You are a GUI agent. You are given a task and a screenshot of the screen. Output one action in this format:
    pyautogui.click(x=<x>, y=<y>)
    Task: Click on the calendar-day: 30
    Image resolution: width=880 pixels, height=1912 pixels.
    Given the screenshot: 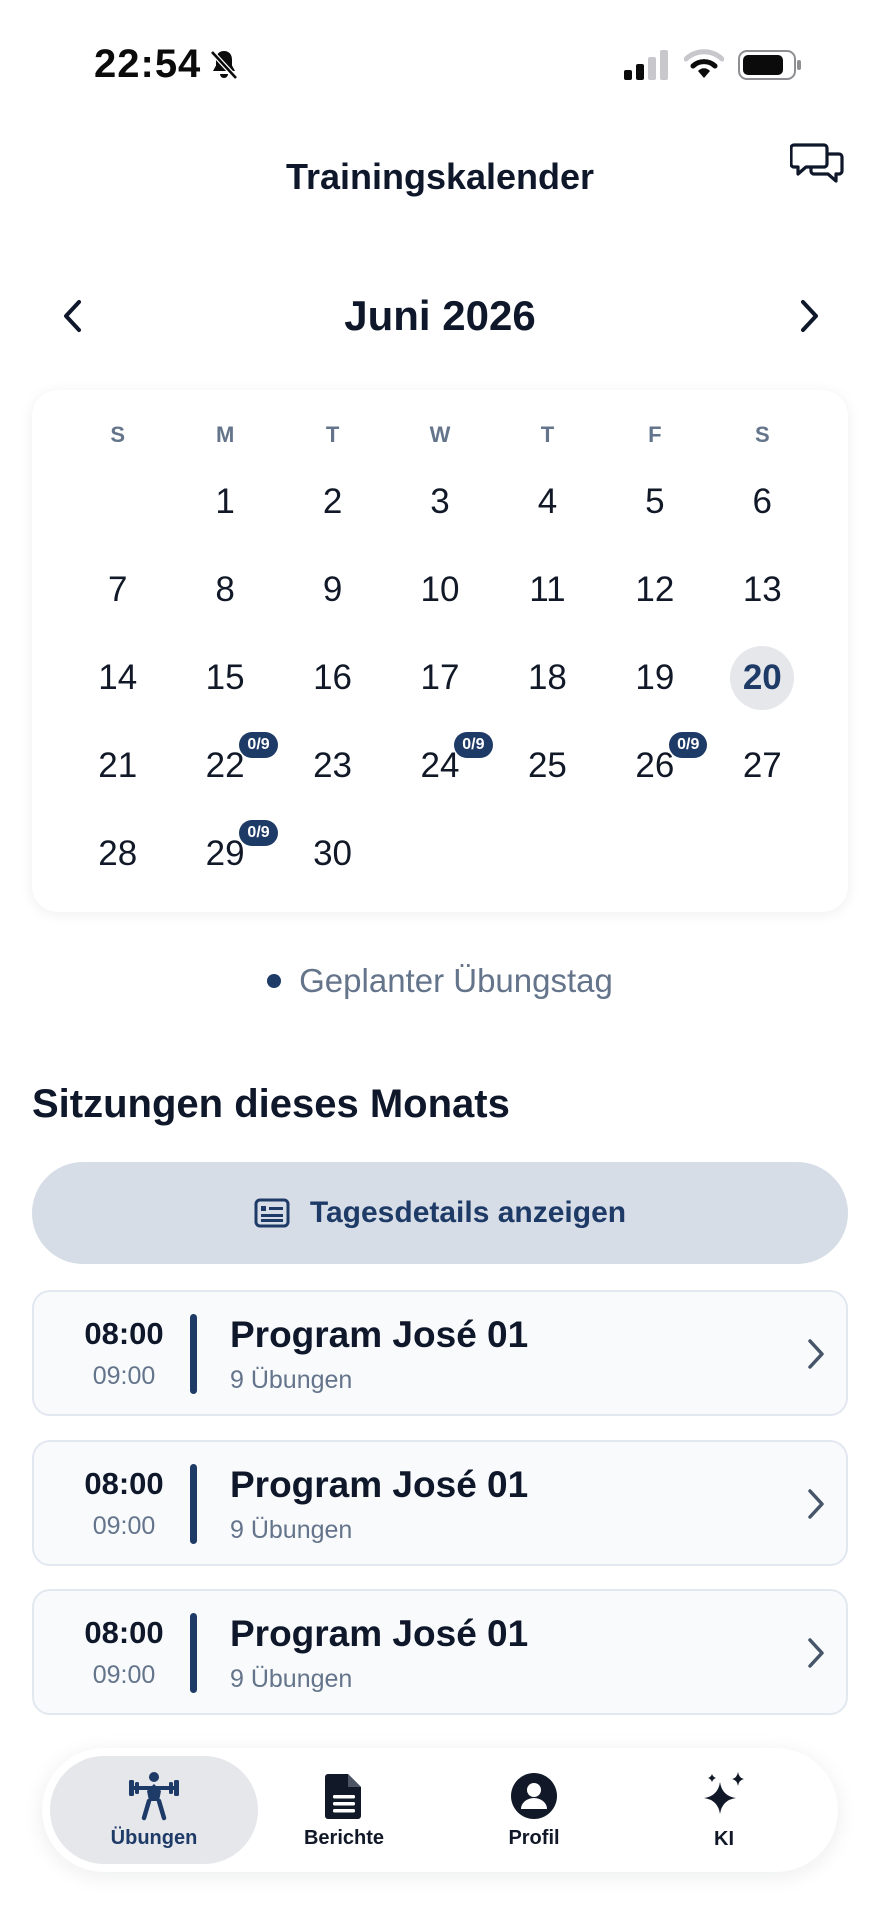 What is the action you would take?
    pyautogui.click(x=332, y=854)
    